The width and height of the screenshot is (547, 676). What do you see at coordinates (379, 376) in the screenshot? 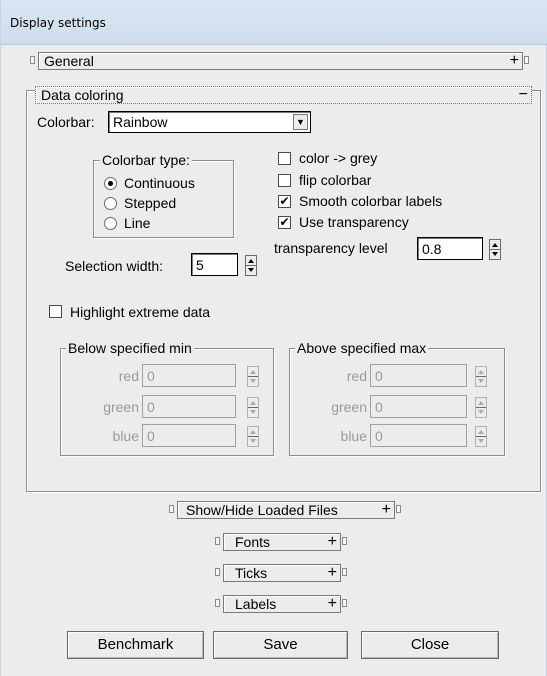
I see `above-red-value: 0` at bounding box center [379, 376].